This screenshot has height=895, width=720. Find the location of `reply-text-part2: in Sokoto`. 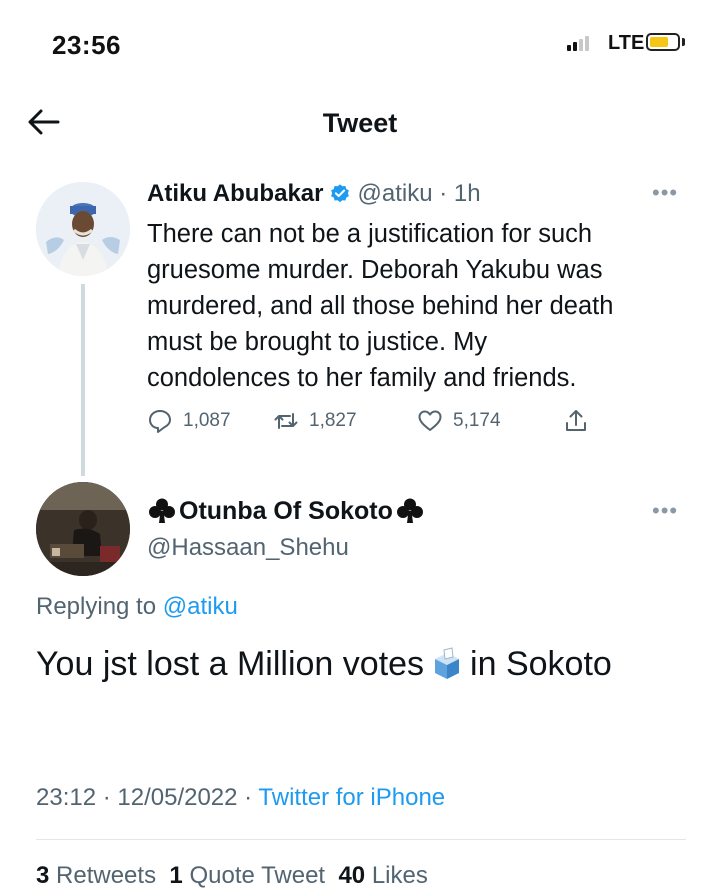

reply-text-part2: in Sokoto is located at coordinates (541, 664).